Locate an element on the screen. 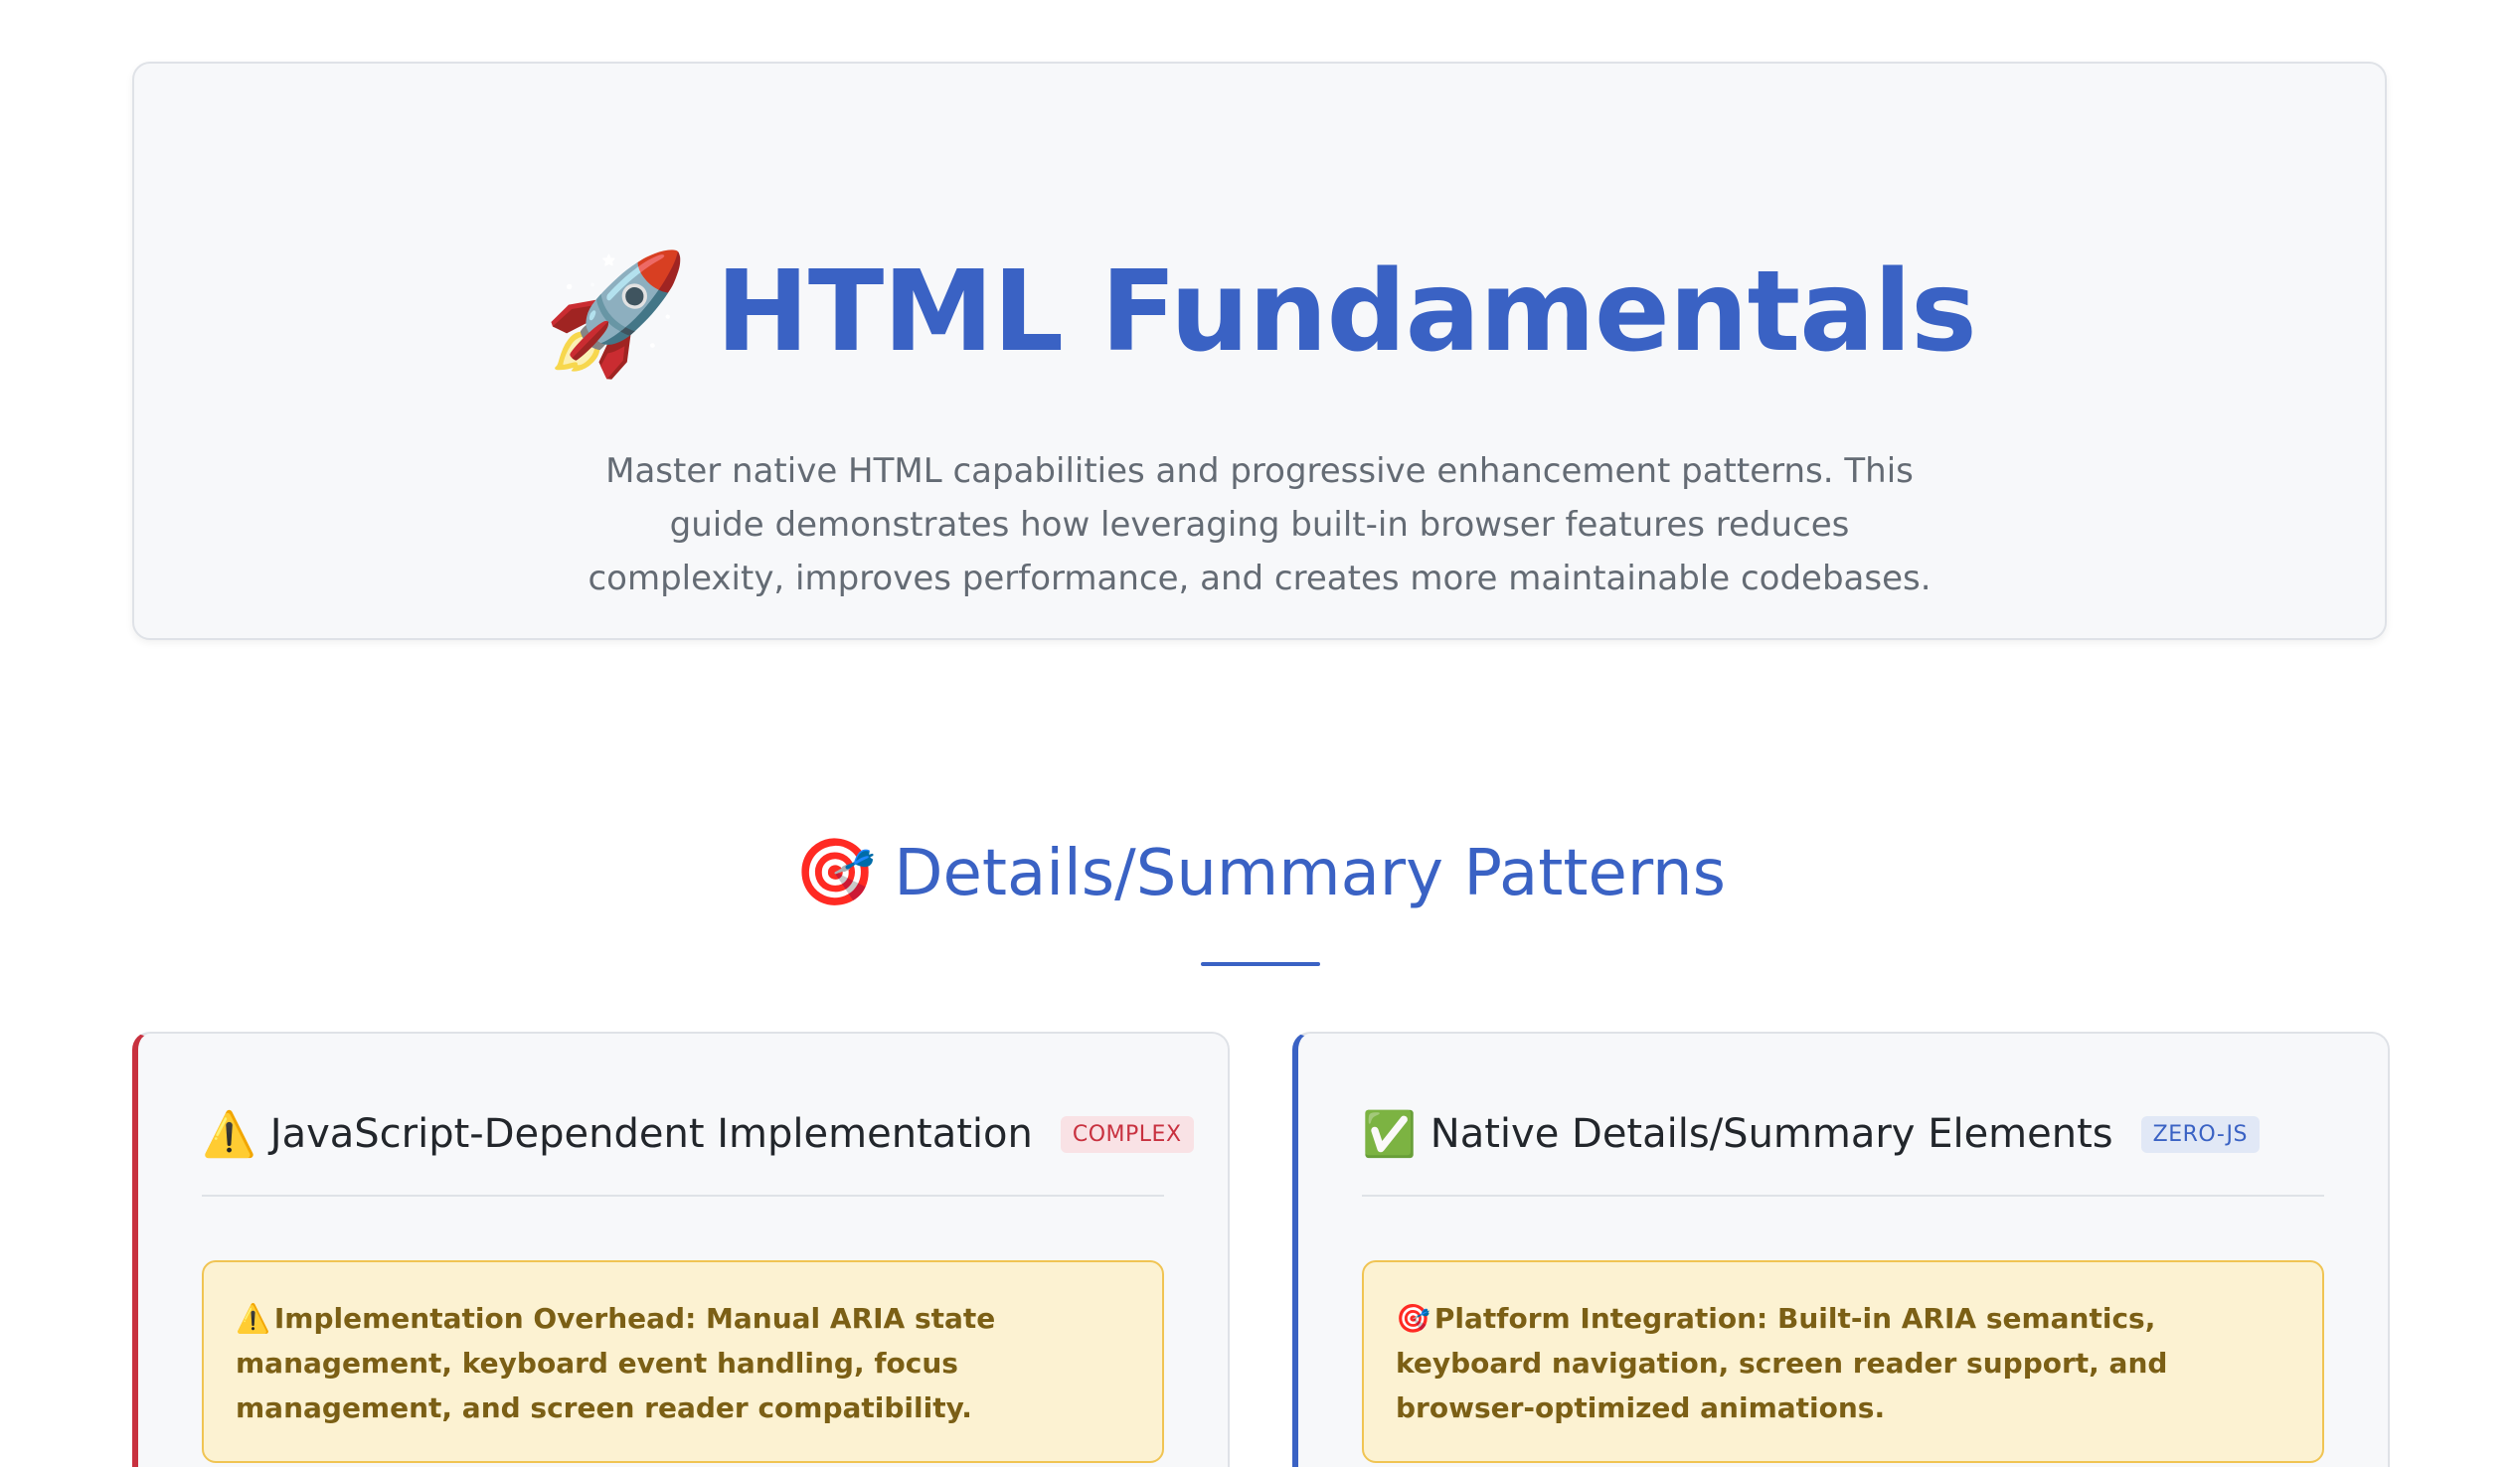 The image size is (2520, 1467). complexity-badge: COMPLEX is located at coordinates (1127, 1134).